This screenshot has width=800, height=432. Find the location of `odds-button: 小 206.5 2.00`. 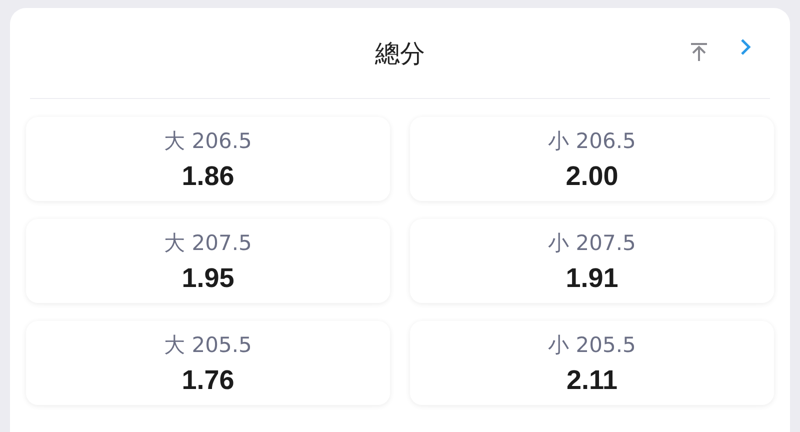

odds-button: 小 206.5 2.00 is located at coordinates (592, 159).